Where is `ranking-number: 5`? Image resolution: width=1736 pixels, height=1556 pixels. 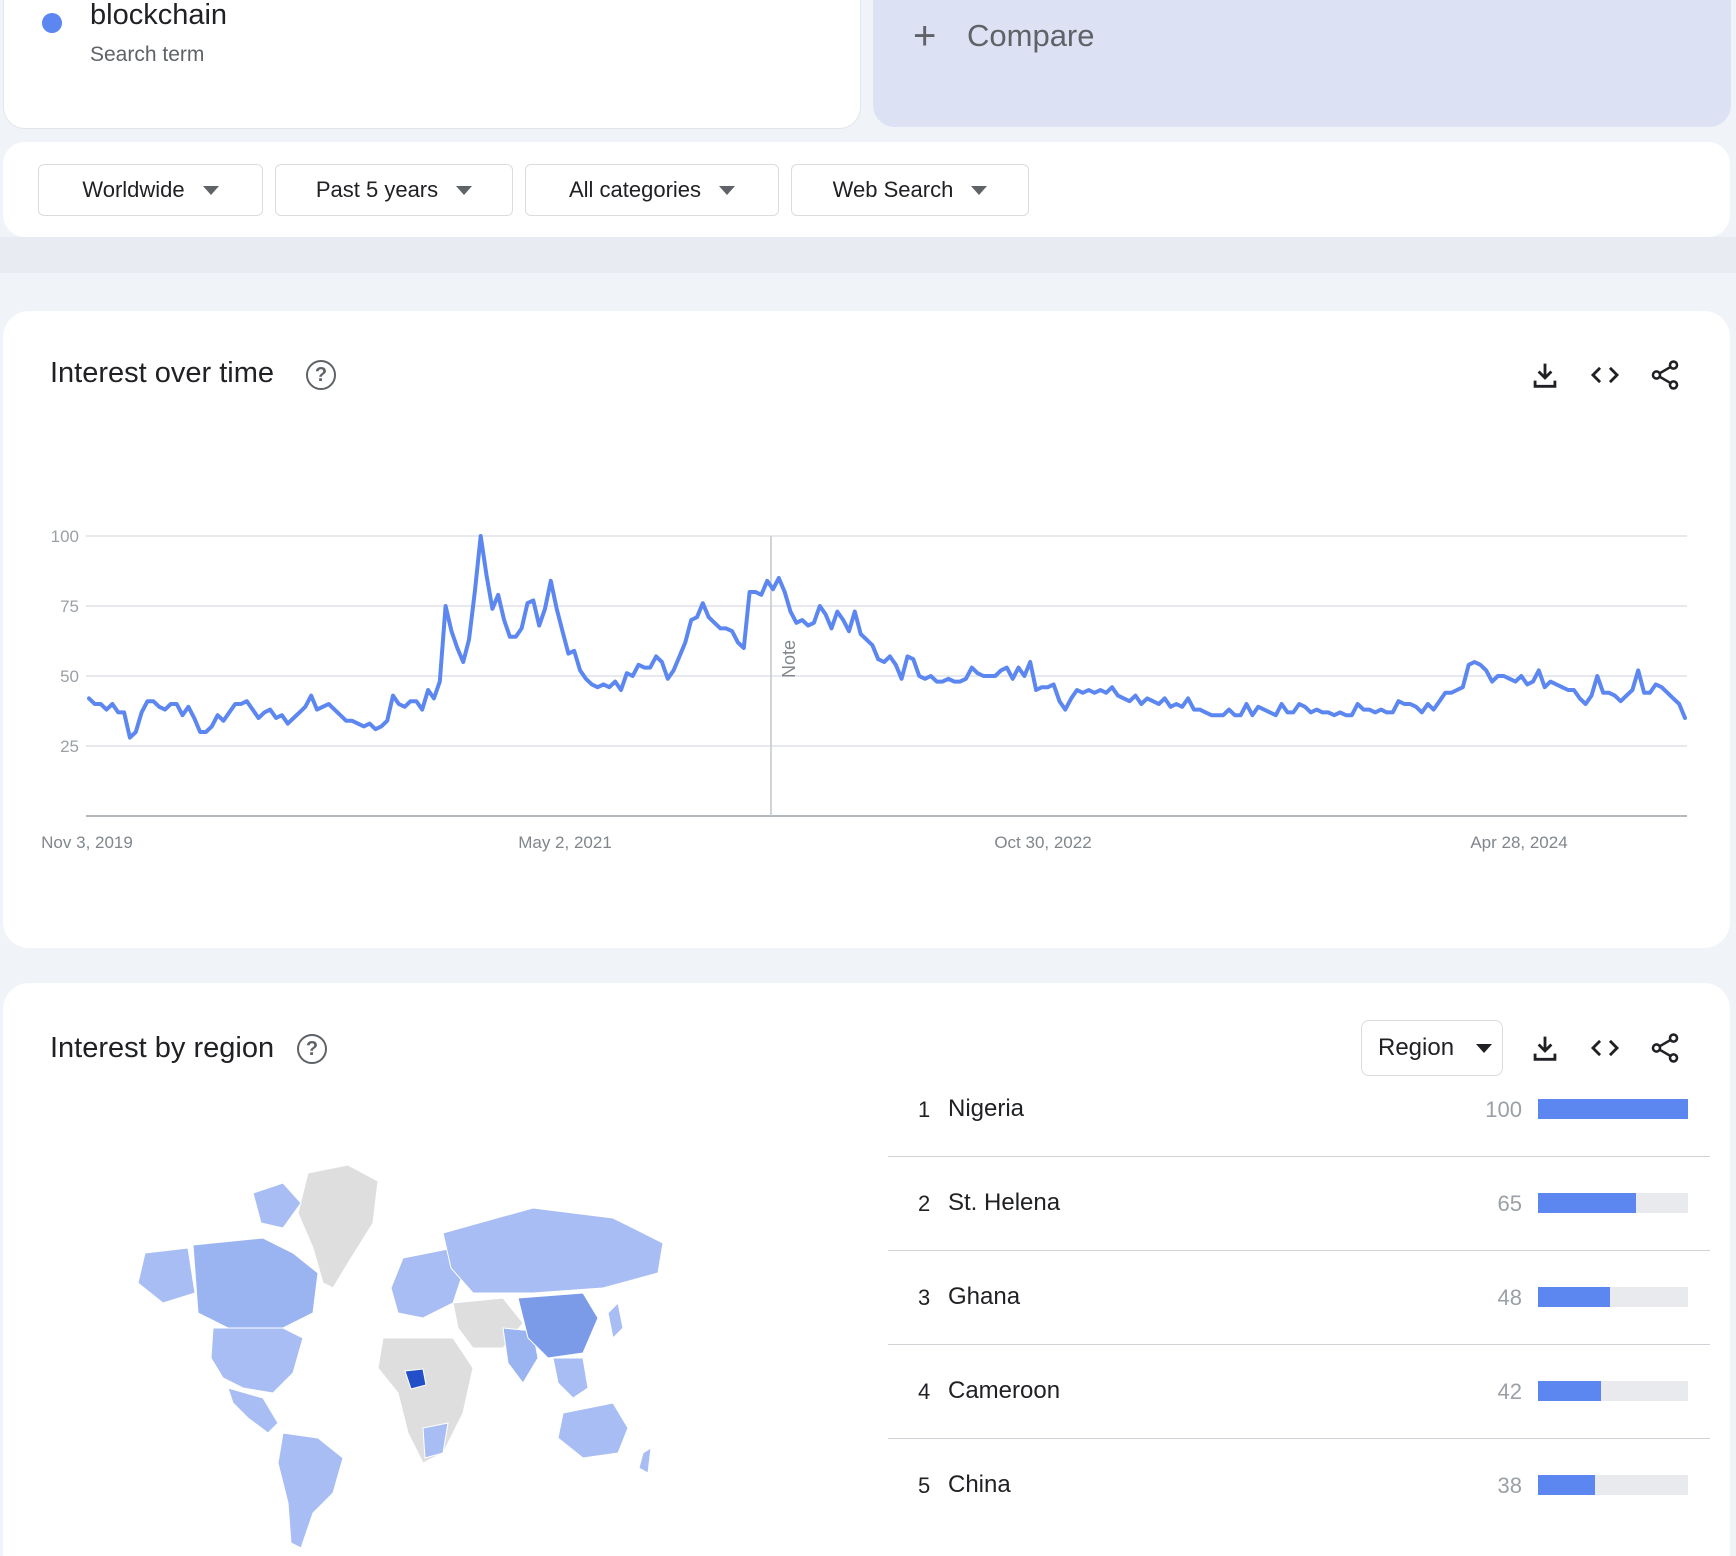
ranking-number: 5 is located at coordinates (924, 1485).